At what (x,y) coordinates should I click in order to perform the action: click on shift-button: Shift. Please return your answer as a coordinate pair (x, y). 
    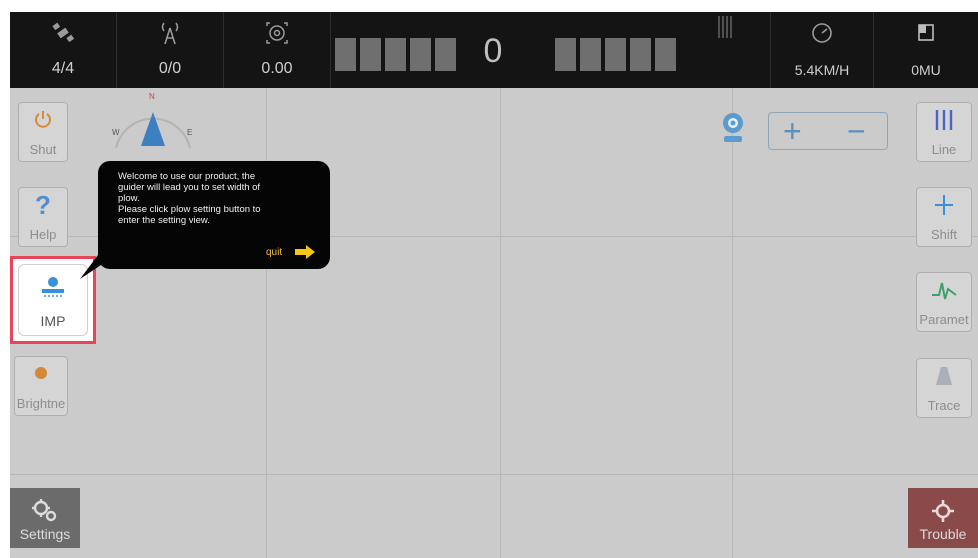
    Looking at the image, I should click on (944, 217).